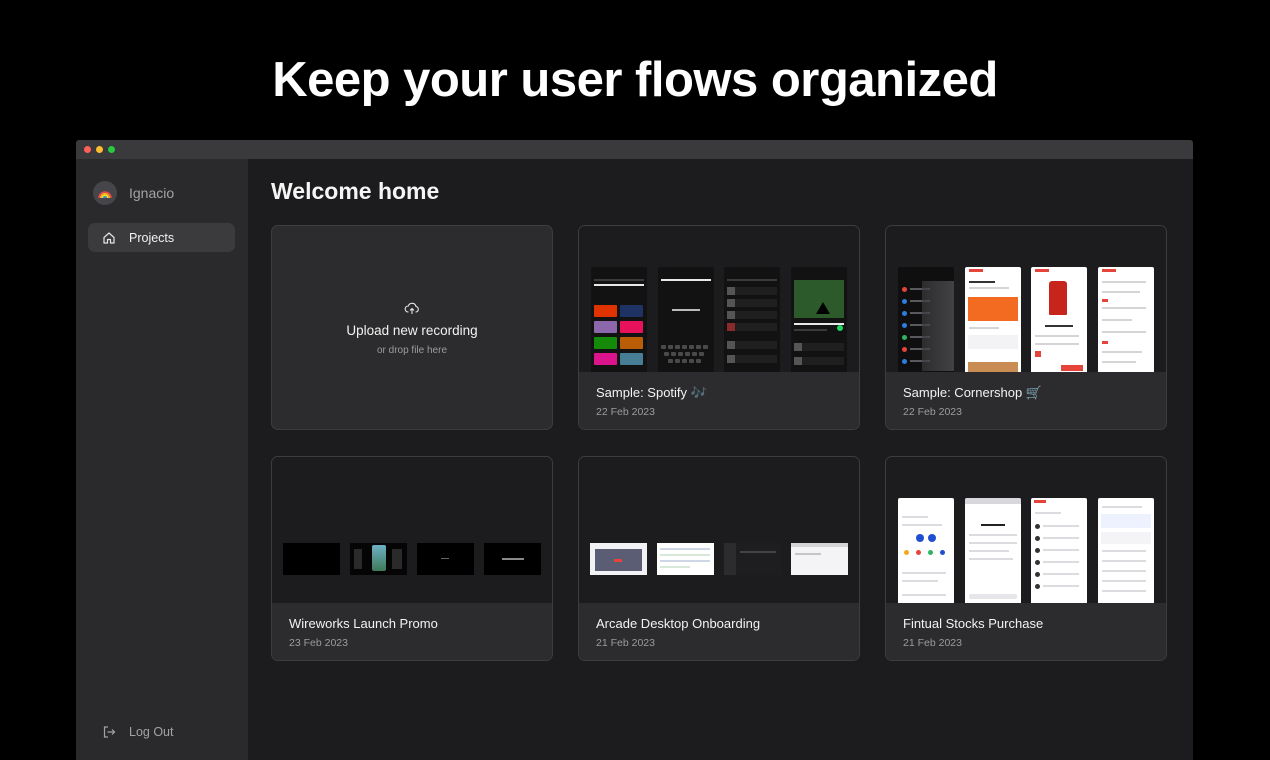 The width and height of the screenshot is (1270, 760). I want to click on rainbow-icon, so click(105, 195).